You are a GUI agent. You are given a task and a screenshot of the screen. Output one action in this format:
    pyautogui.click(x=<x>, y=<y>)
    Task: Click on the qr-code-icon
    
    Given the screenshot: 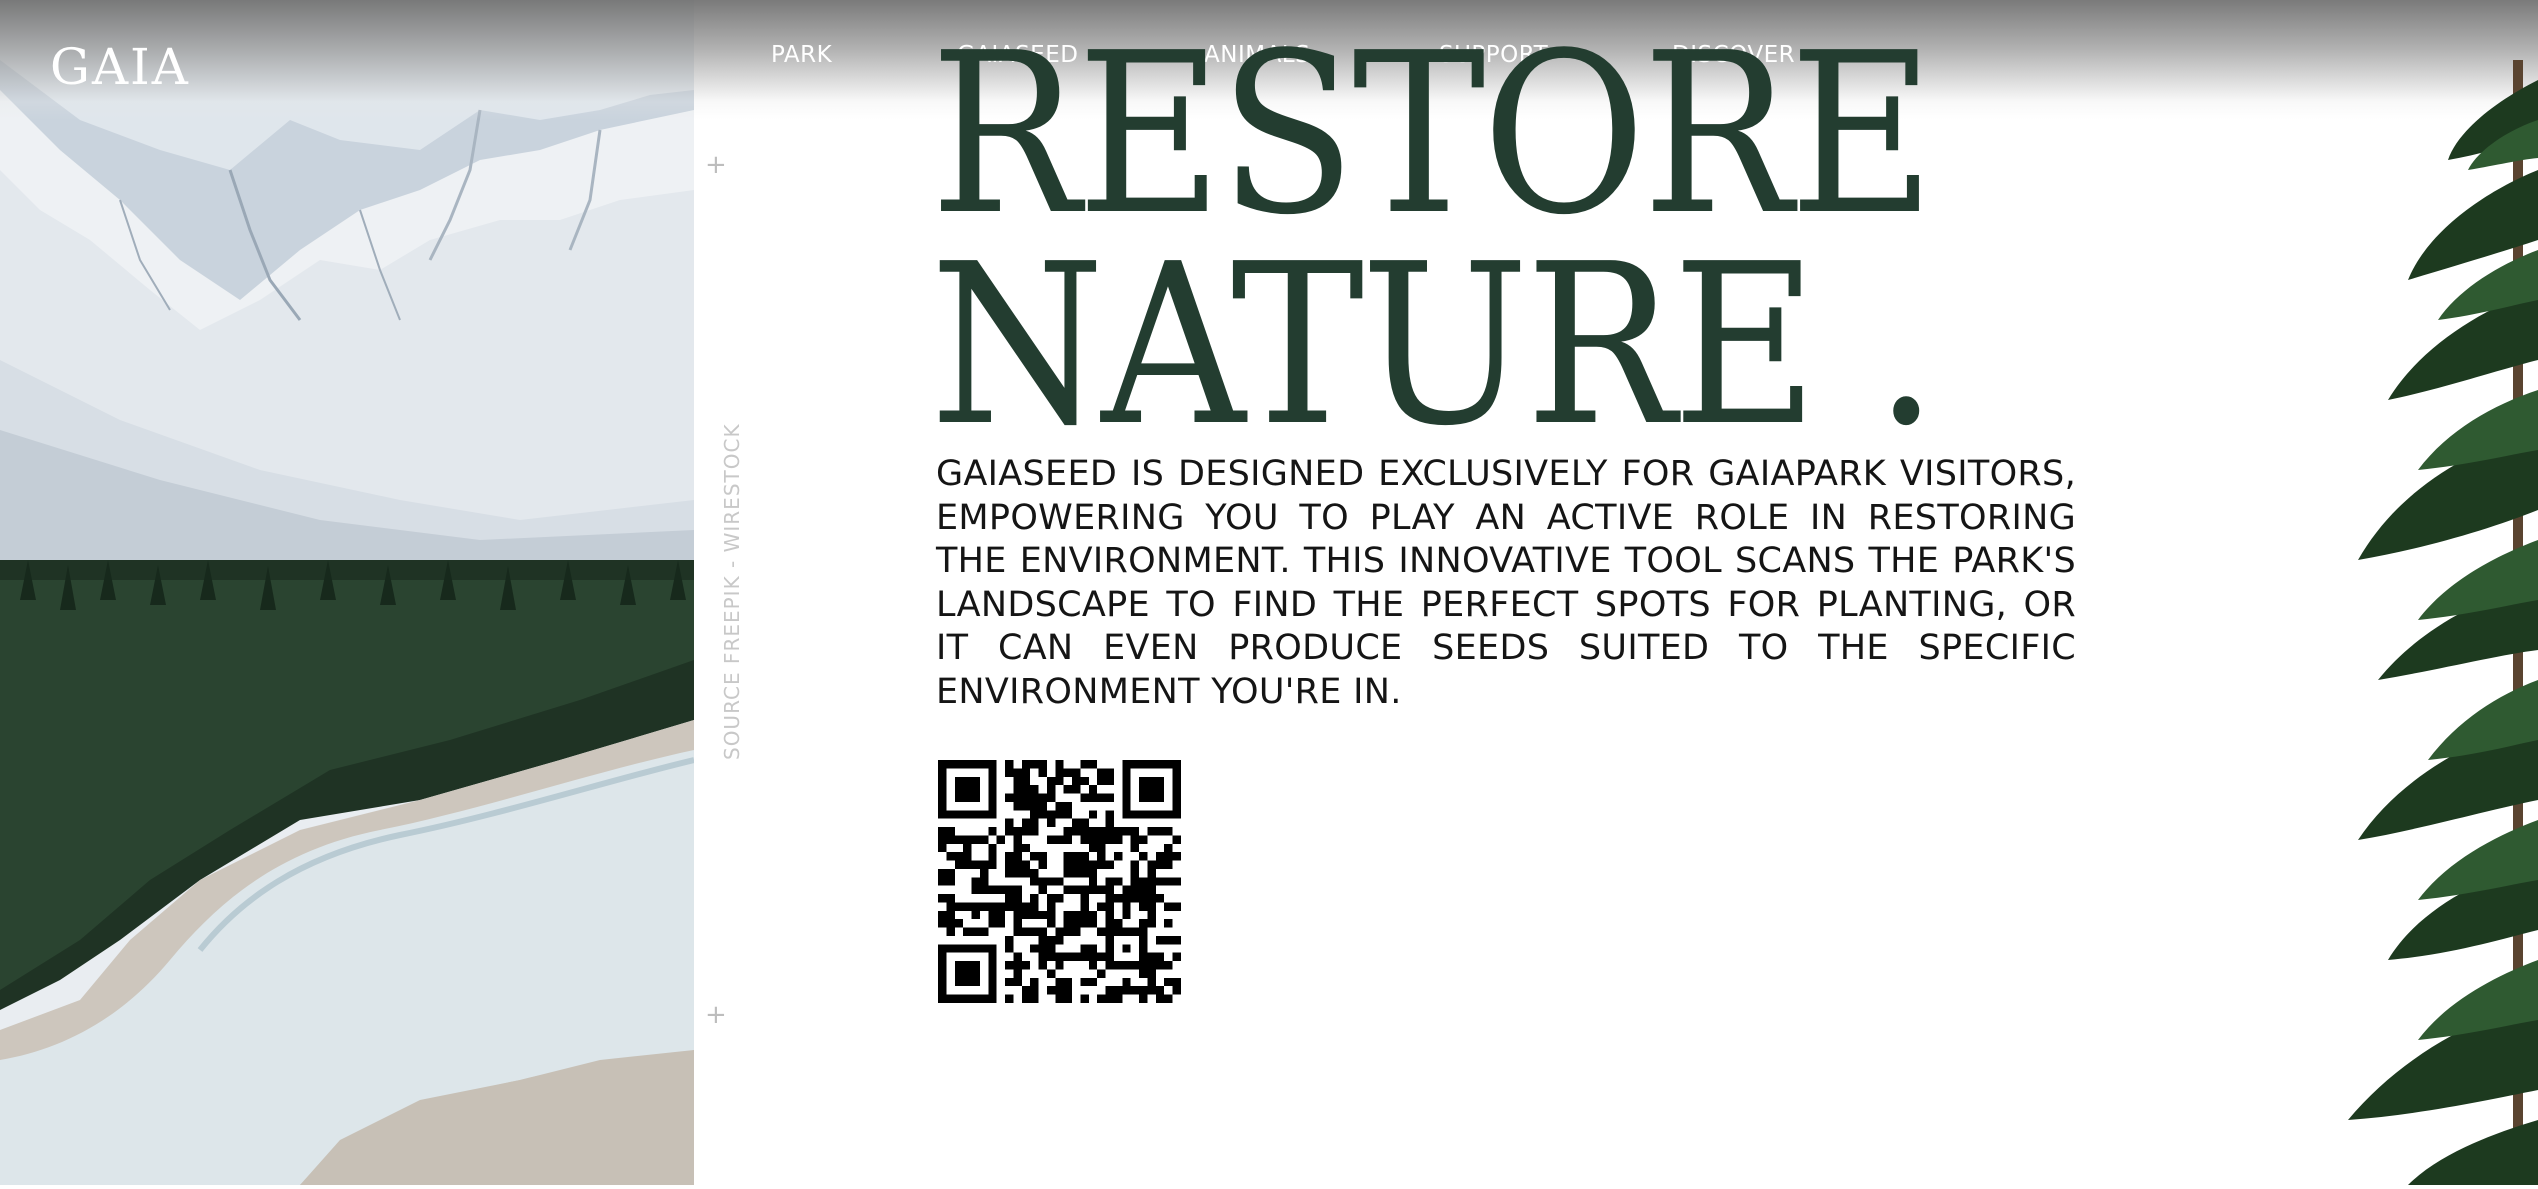 What is the action you would take?
    pyautogui.click(x=1059, y=881)
    